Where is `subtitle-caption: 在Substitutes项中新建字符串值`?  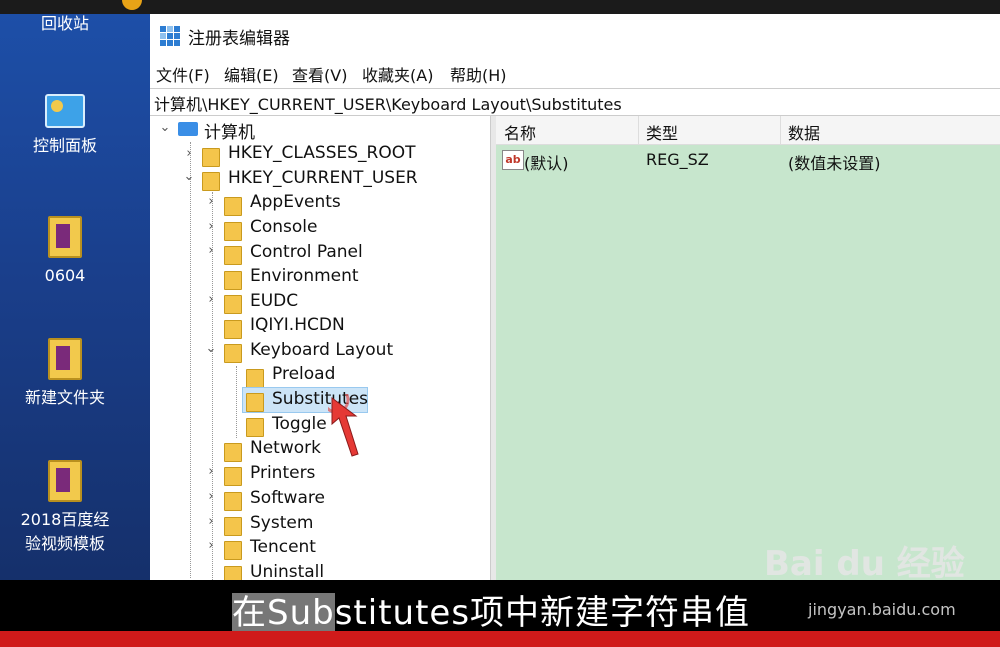
subtitle-caption: 在Substitutes项中新建字符串值 is located at coordinates (491, 609).